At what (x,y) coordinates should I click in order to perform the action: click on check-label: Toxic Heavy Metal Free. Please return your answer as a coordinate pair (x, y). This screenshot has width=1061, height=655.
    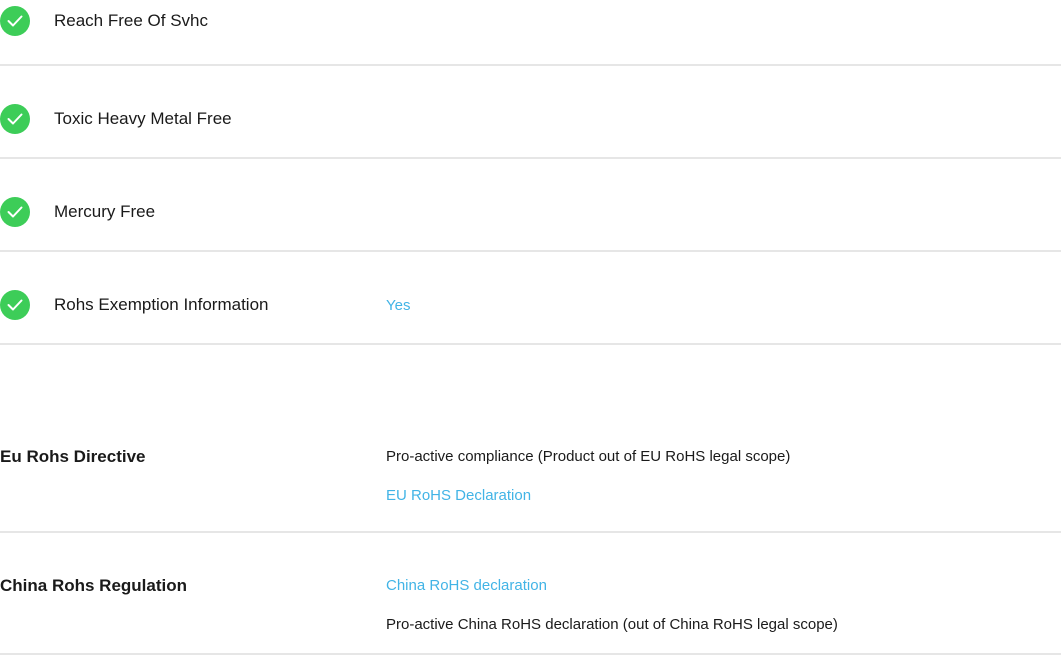
    Looking at the image, I should click on (143, 118).